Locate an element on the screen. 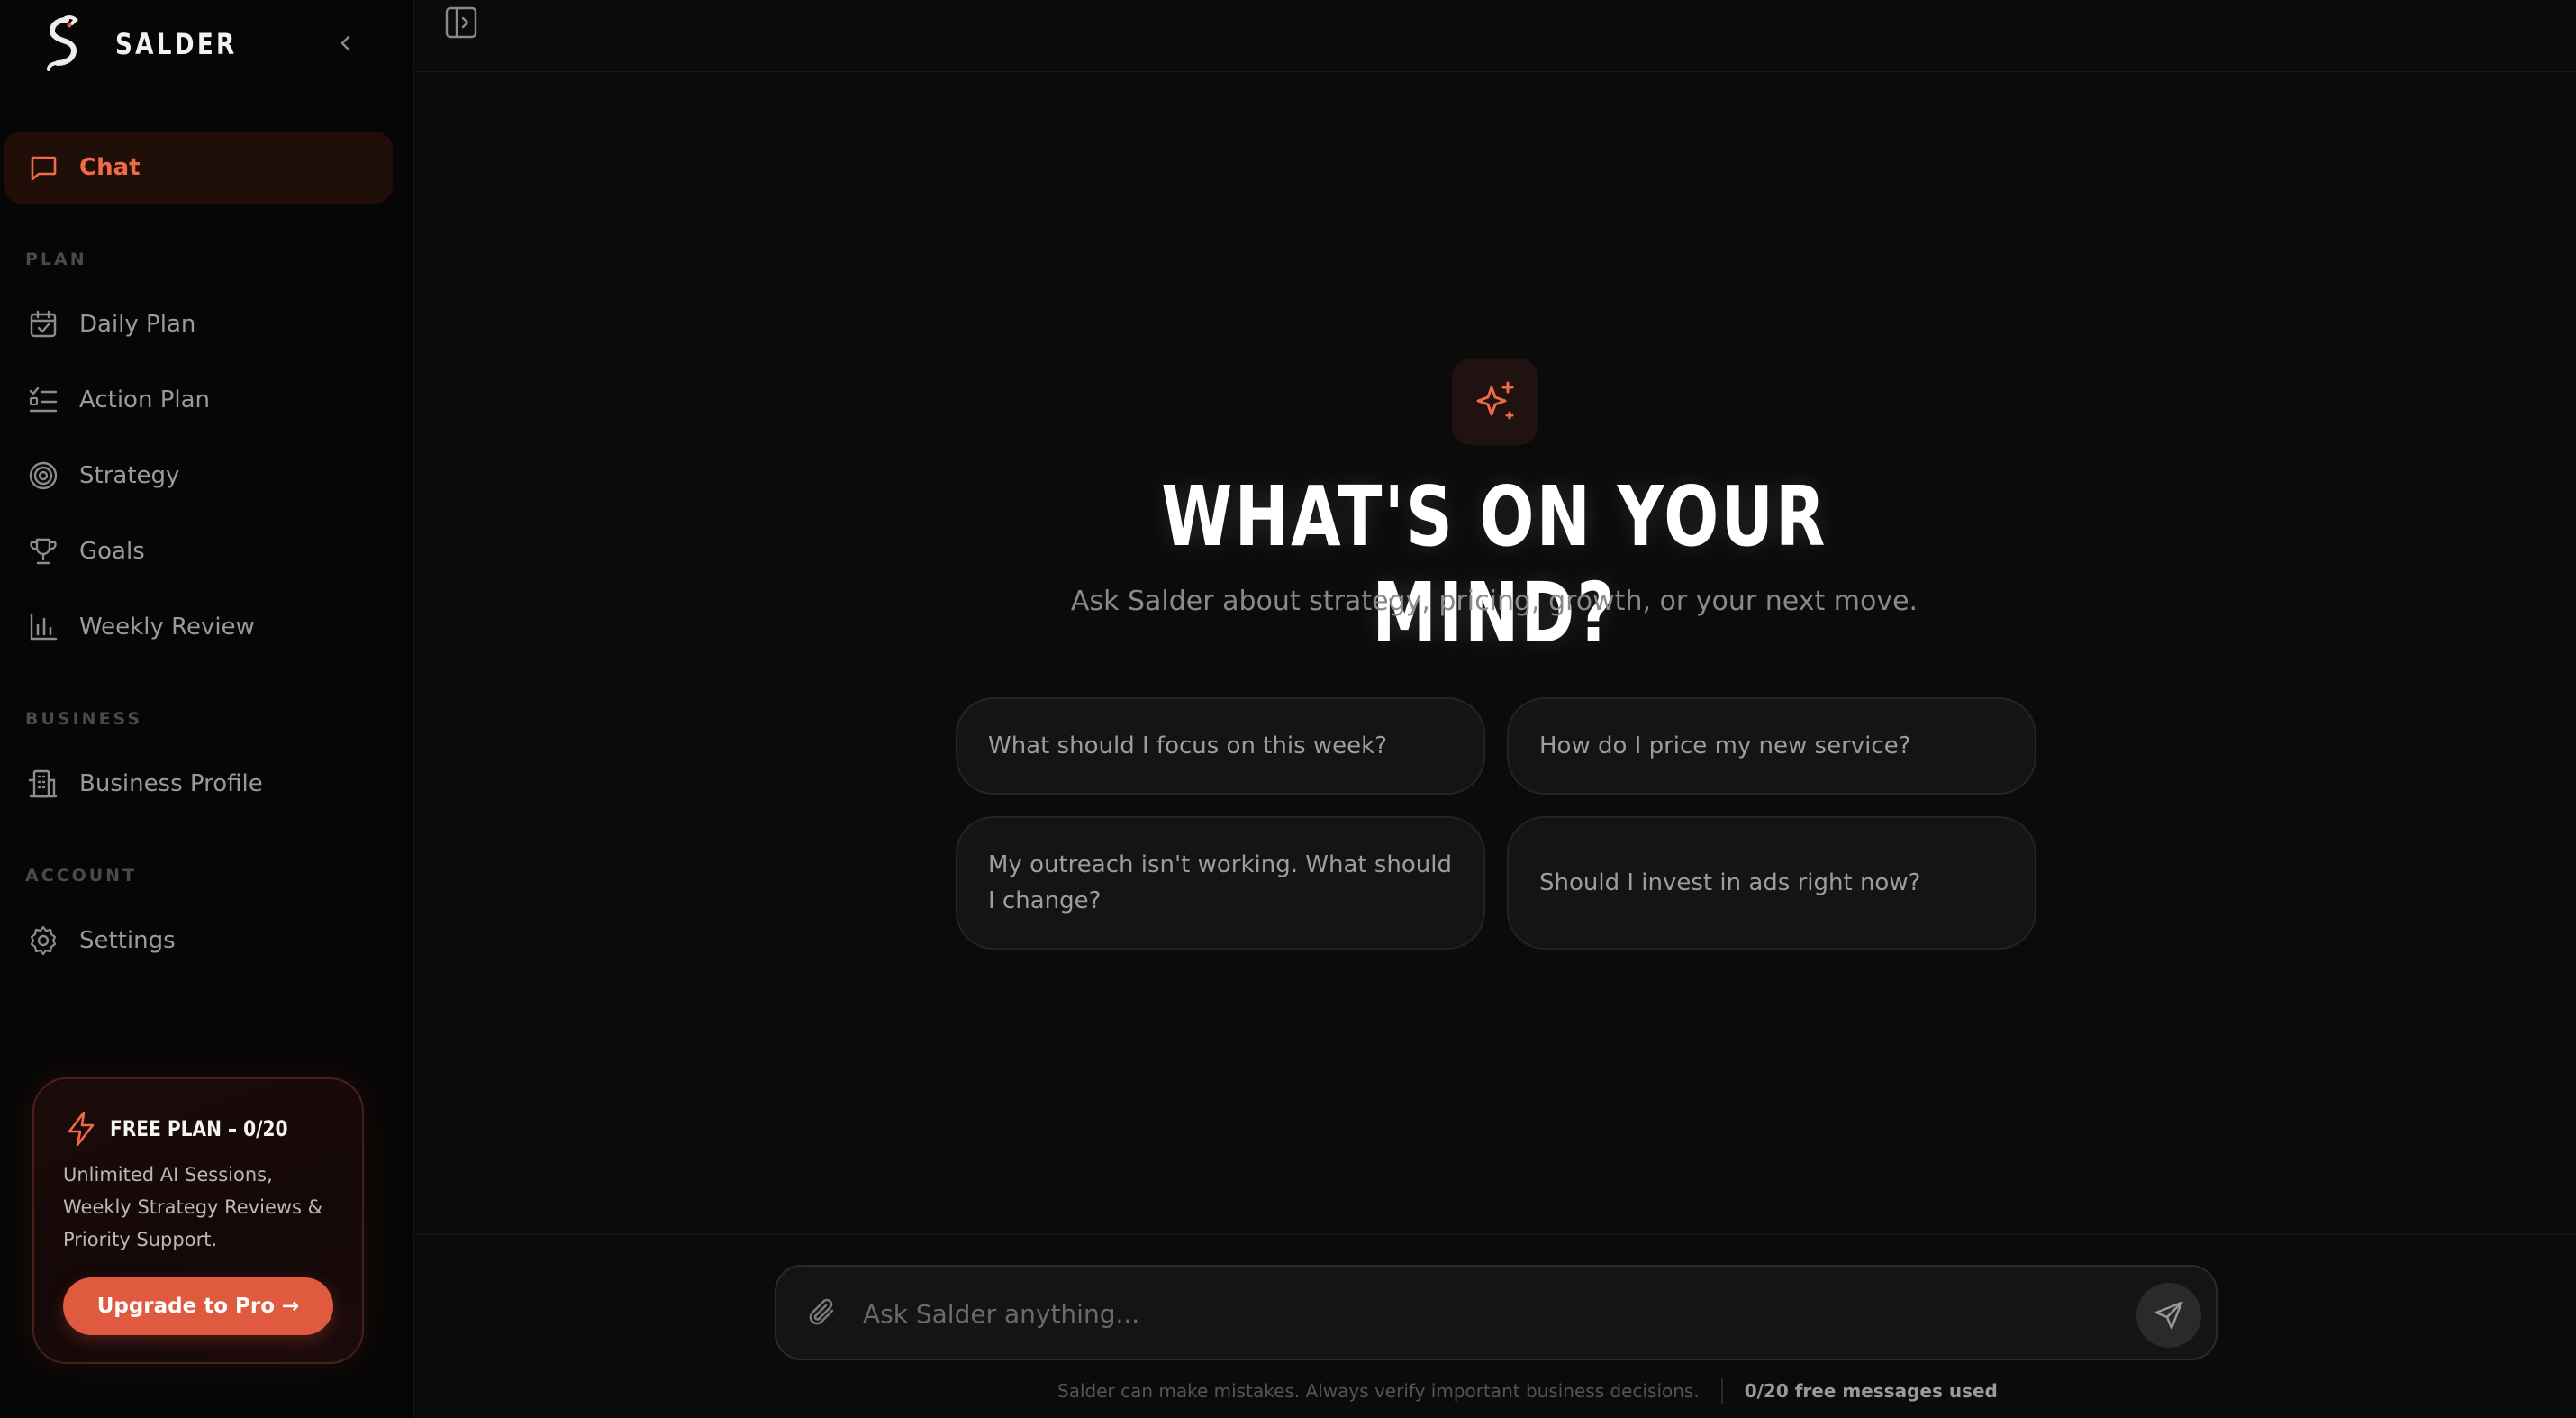 This screenshot has width=2576, height=1418. footer-divider is located at coordinates (1721, 1391).